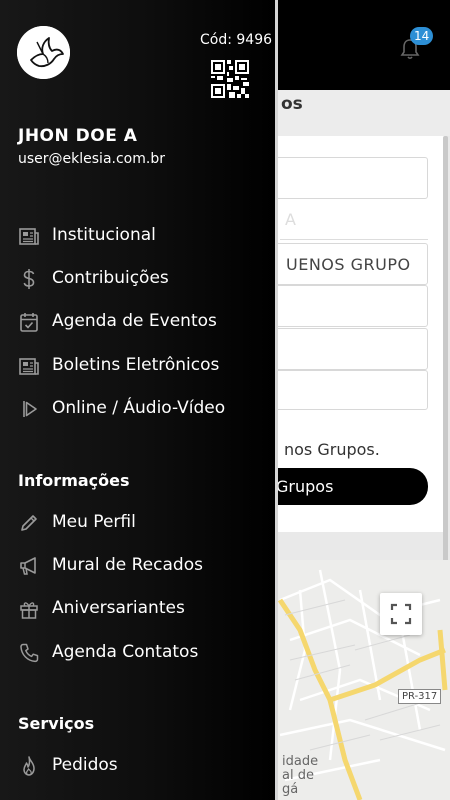  Describe the element at coordinates (28, 566) in the screenshot. I see `megaphone-icon` at that location.